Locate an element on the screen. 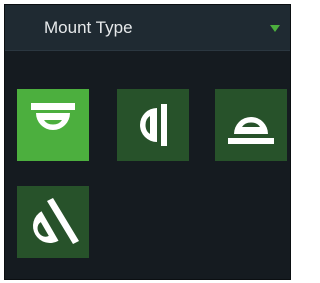 The height and width of the screenshot is (283, 320). mount-option-desk is located at coordinates (251, 125).